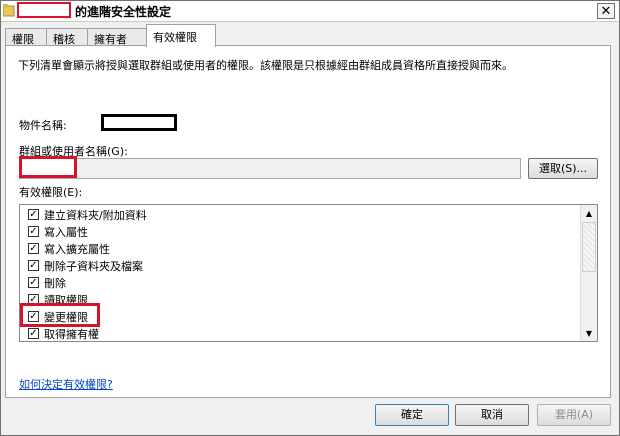 Image resolution: width=620 pixels, height=436 pixels. Describe the element at coordinates (71, 334) in the screenshot. I see `permission-label: 取得擁有權` at that location.